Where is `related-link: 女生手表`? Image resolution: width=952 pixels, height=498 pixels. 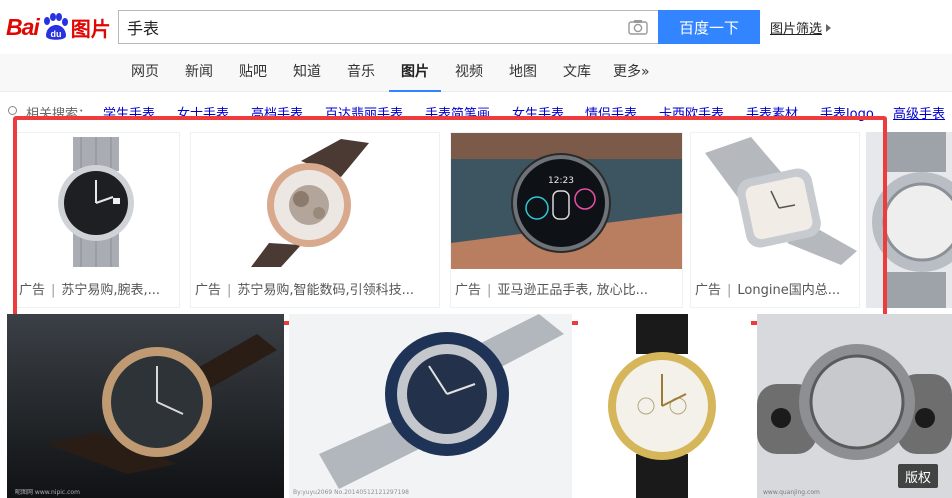 related-link: 女生手表 is located at coordinates (538, 112).